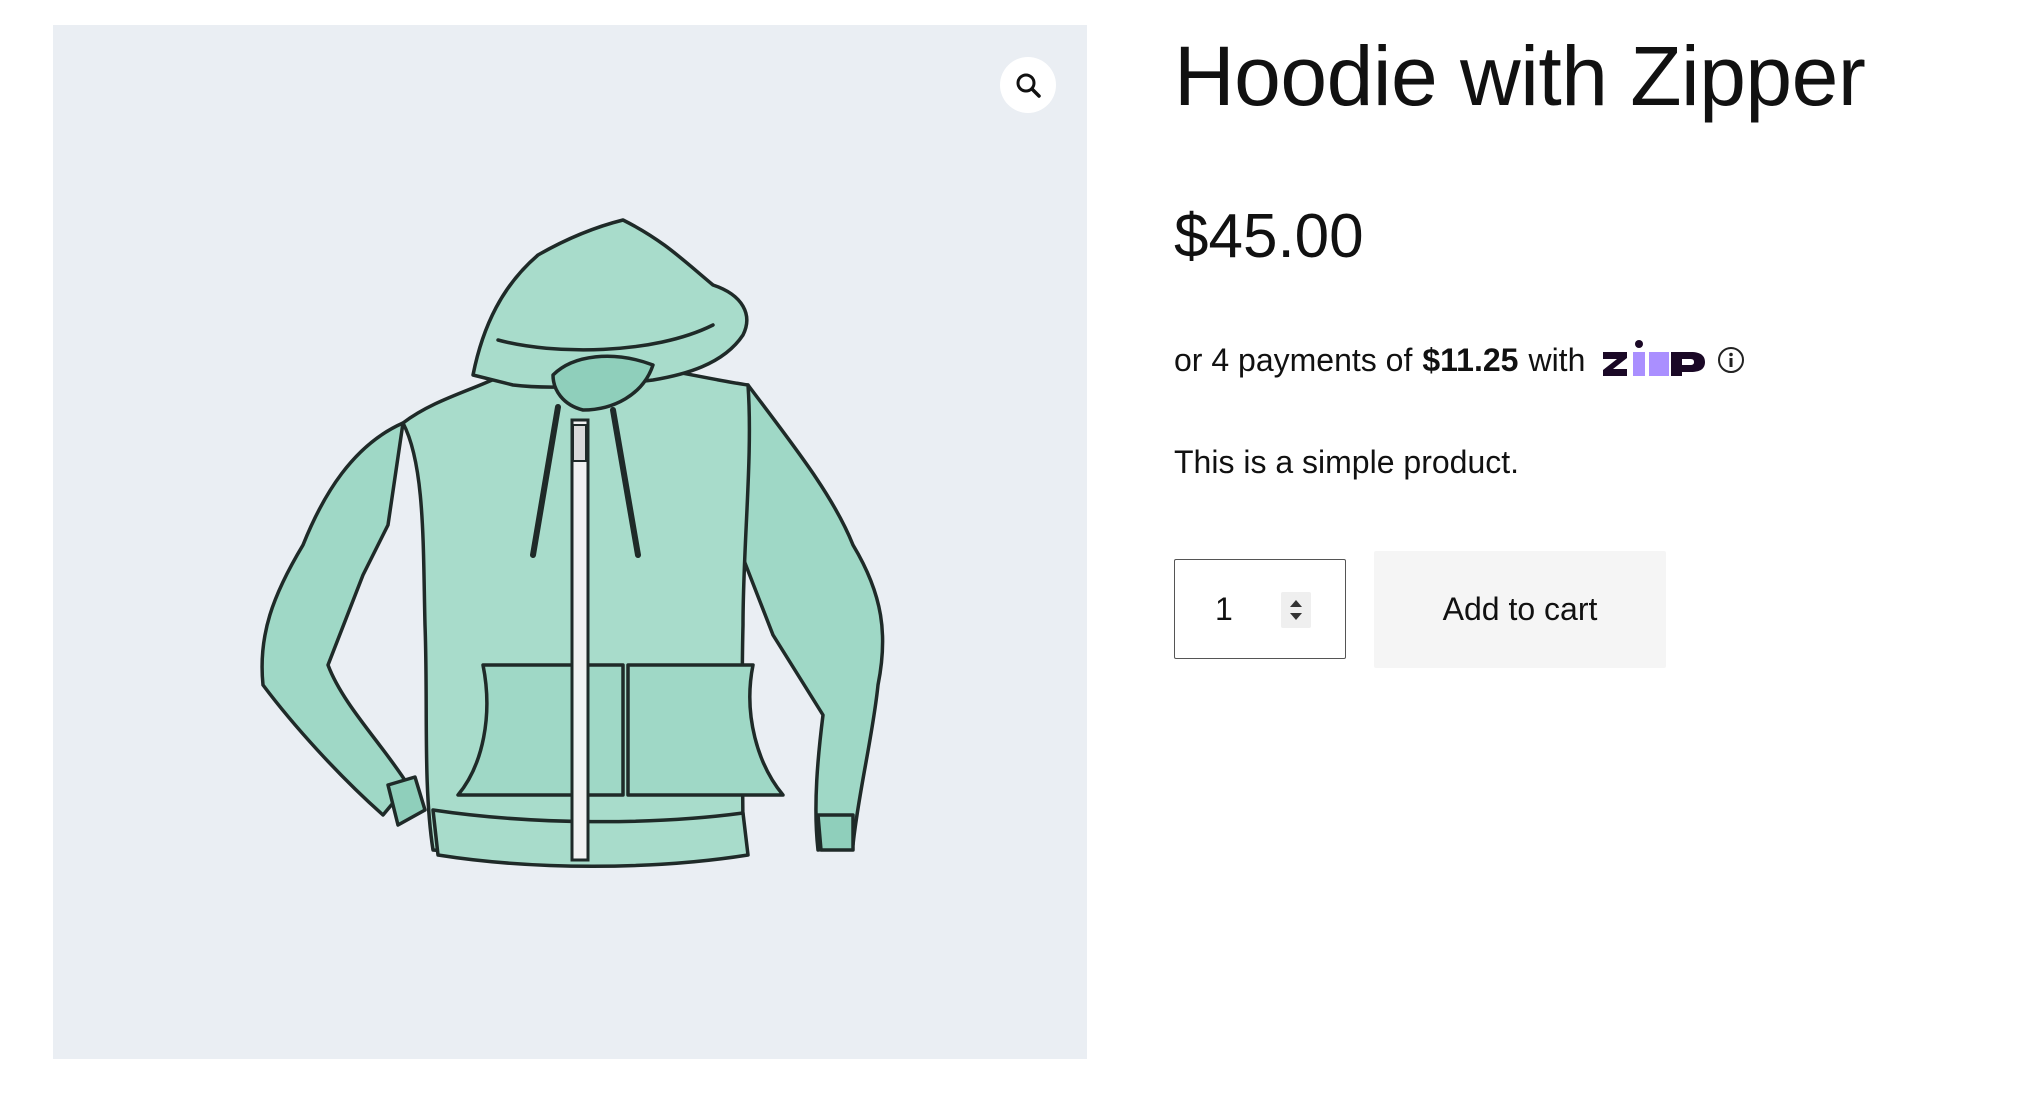 The height and width of the screenshot is (1098, 2018). What do you see at coordinates (1520, 76) in the screenshot?
I see `product-title: Hoodie with Zipper` at bounding box center [1520, 76].